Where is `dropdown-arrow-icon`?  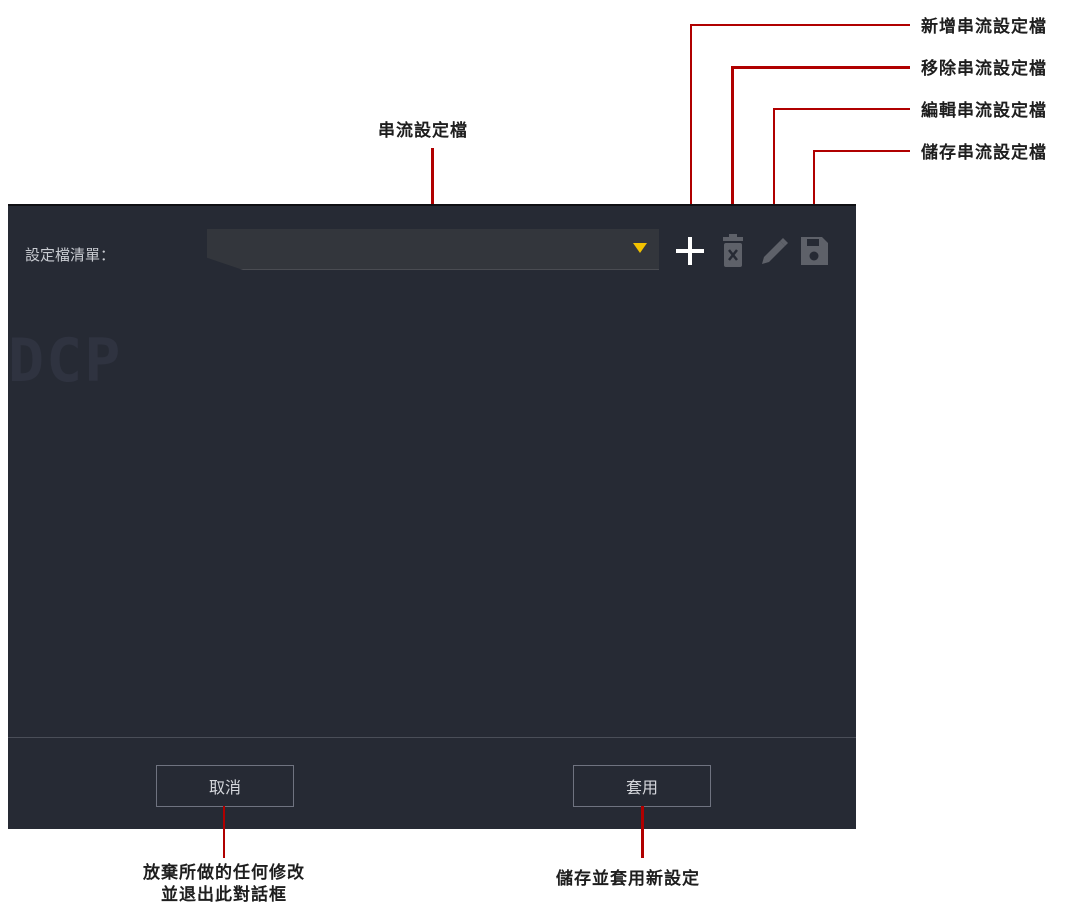 dropdown-arrow-icon is located at coordinates (640, 248).